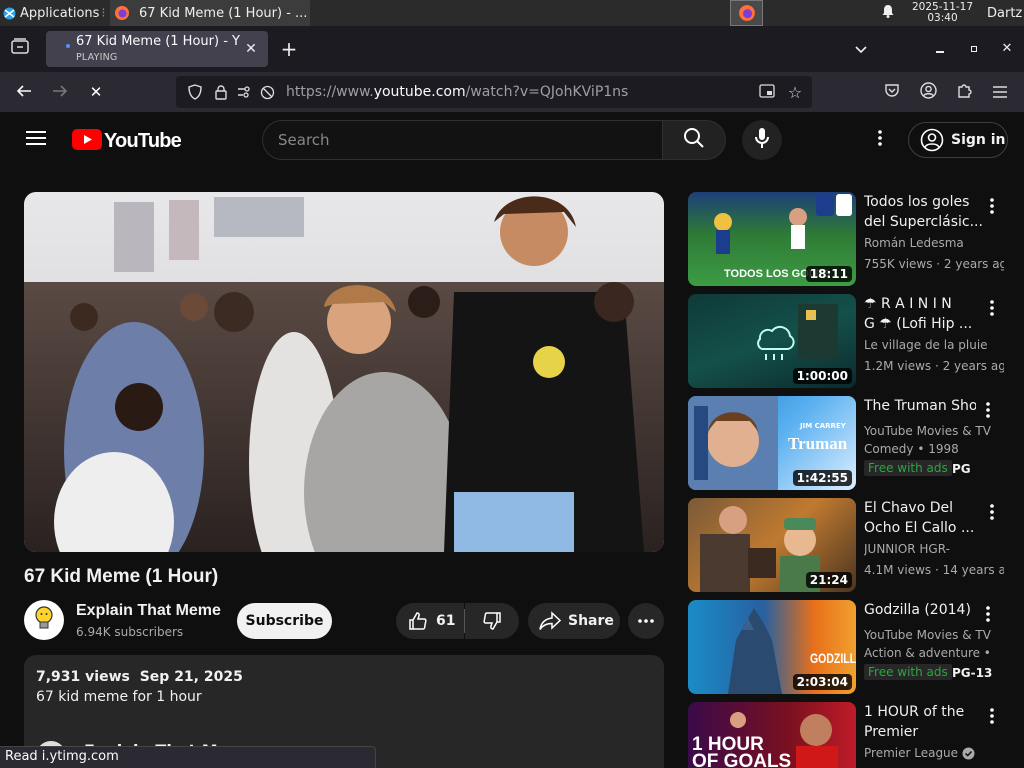 This screenshot has height=768, width=1024. I want to click on view-count: 7,931 views, so click(83, 677).